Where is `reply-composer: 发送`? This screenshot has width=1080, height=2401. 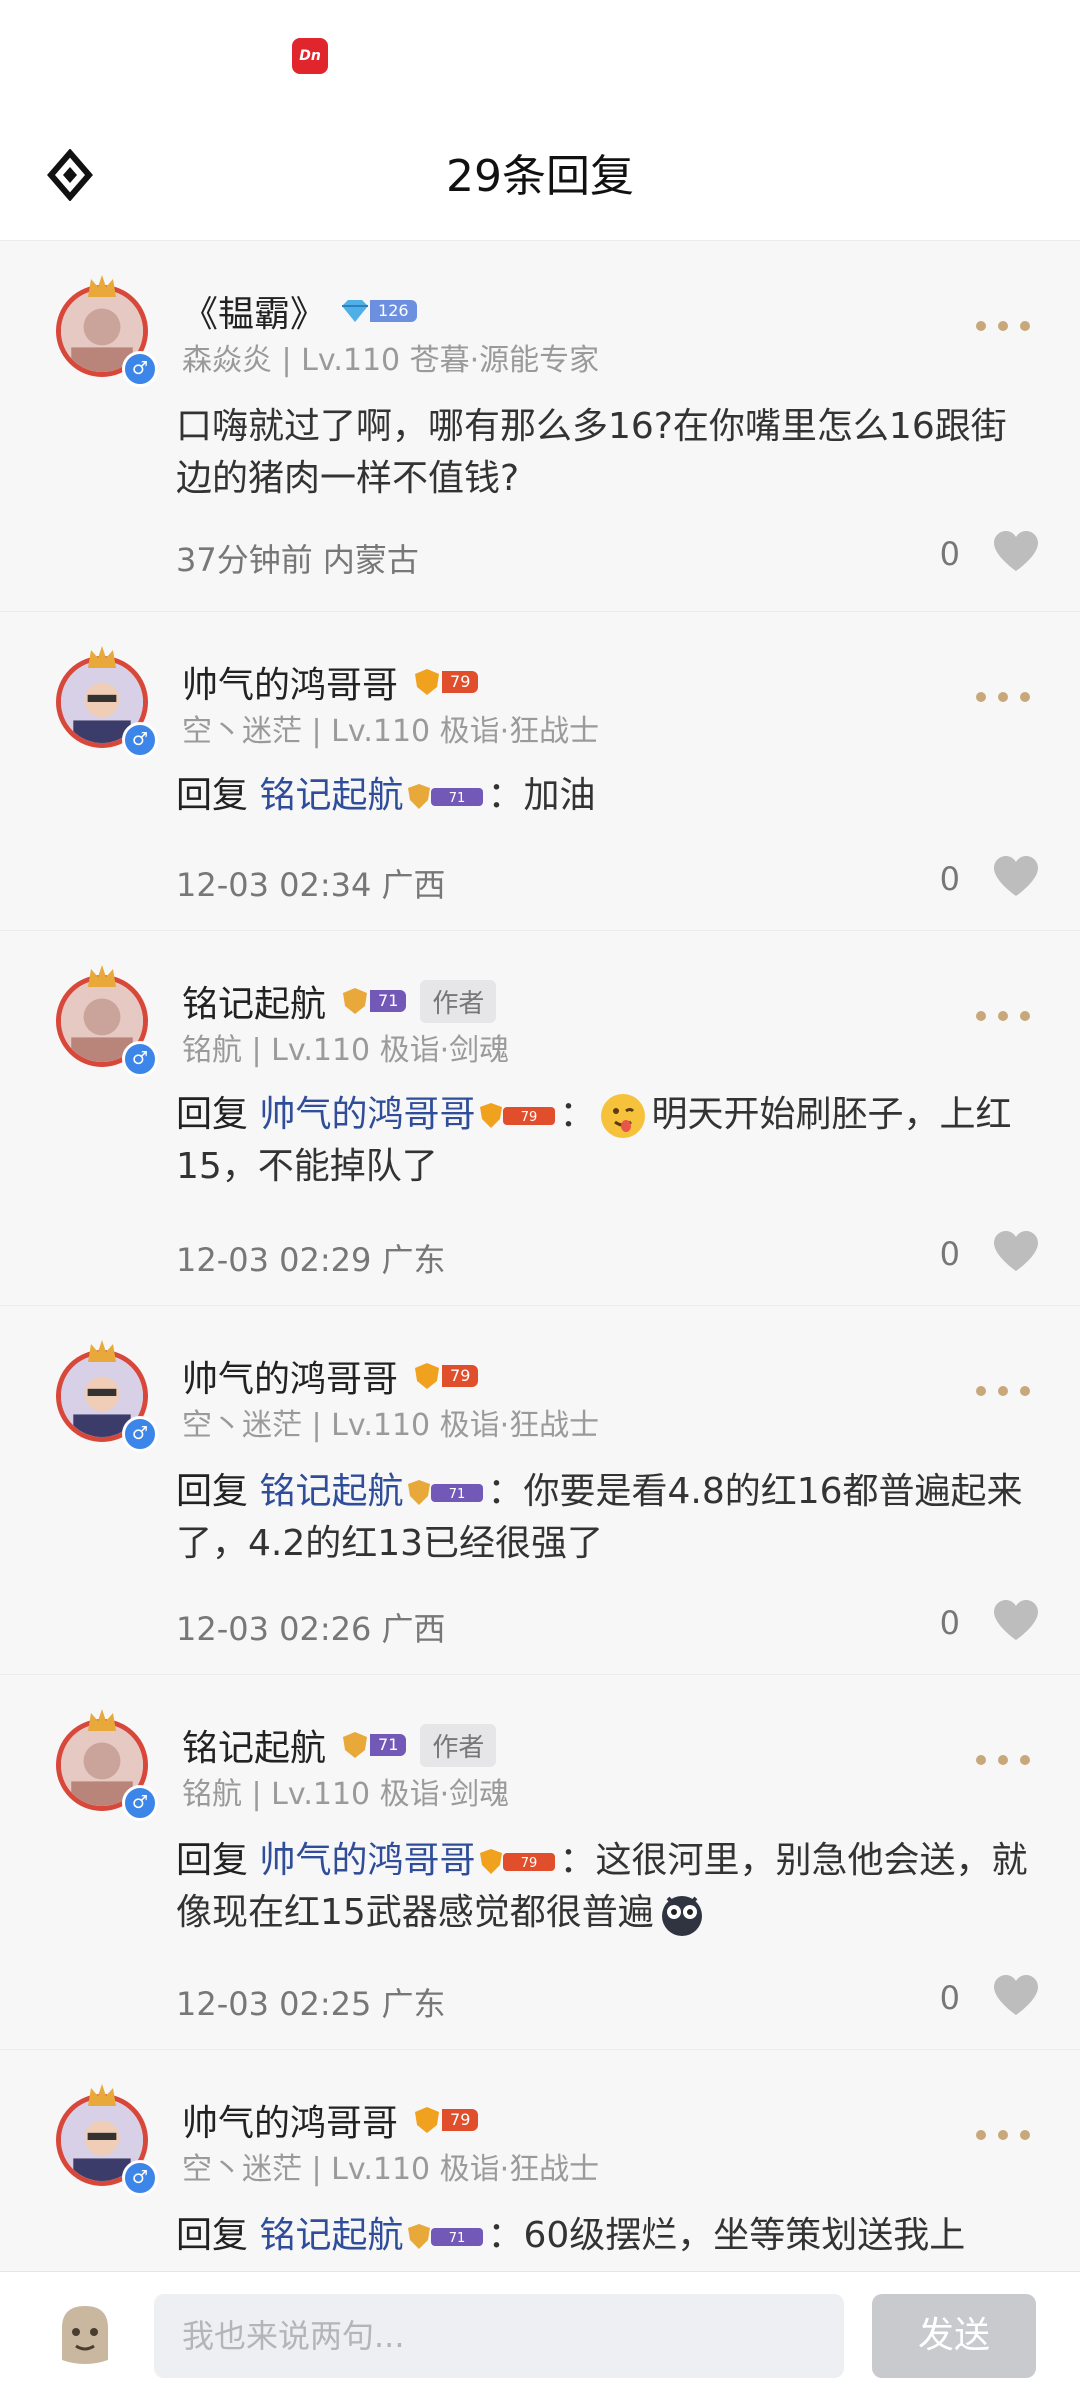
reply-composer: 发送 is located at coordinates (540, 2336).